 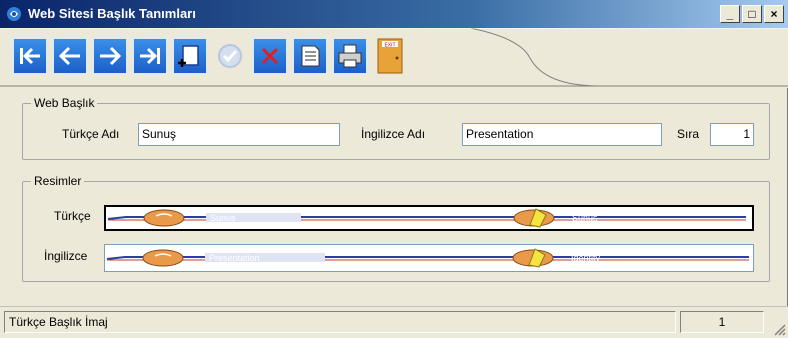 I want to click on sira-field: 1, so click(x=732, y=134).